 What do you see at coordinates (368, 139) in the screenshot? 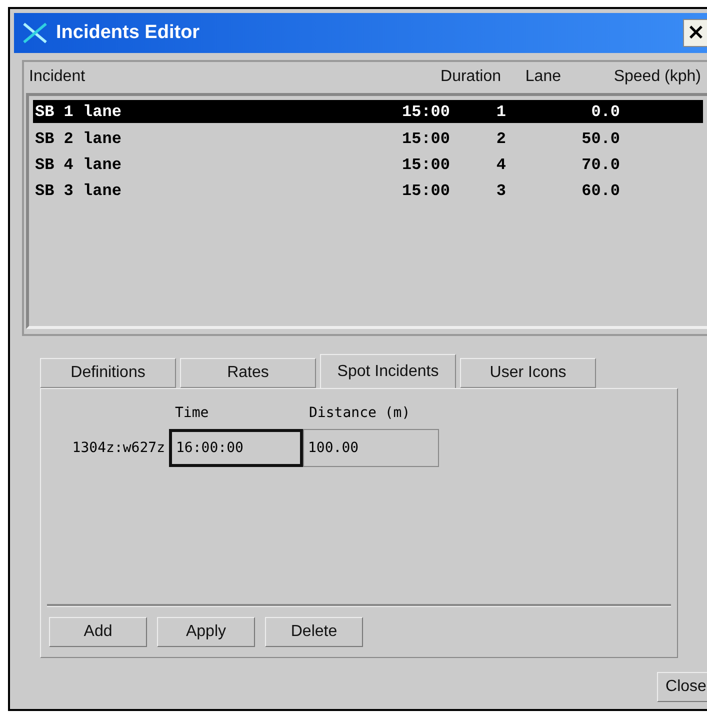
I see `list-row: SB 2 lane 15:00 2 50.0` at bounding box center [368, 139].